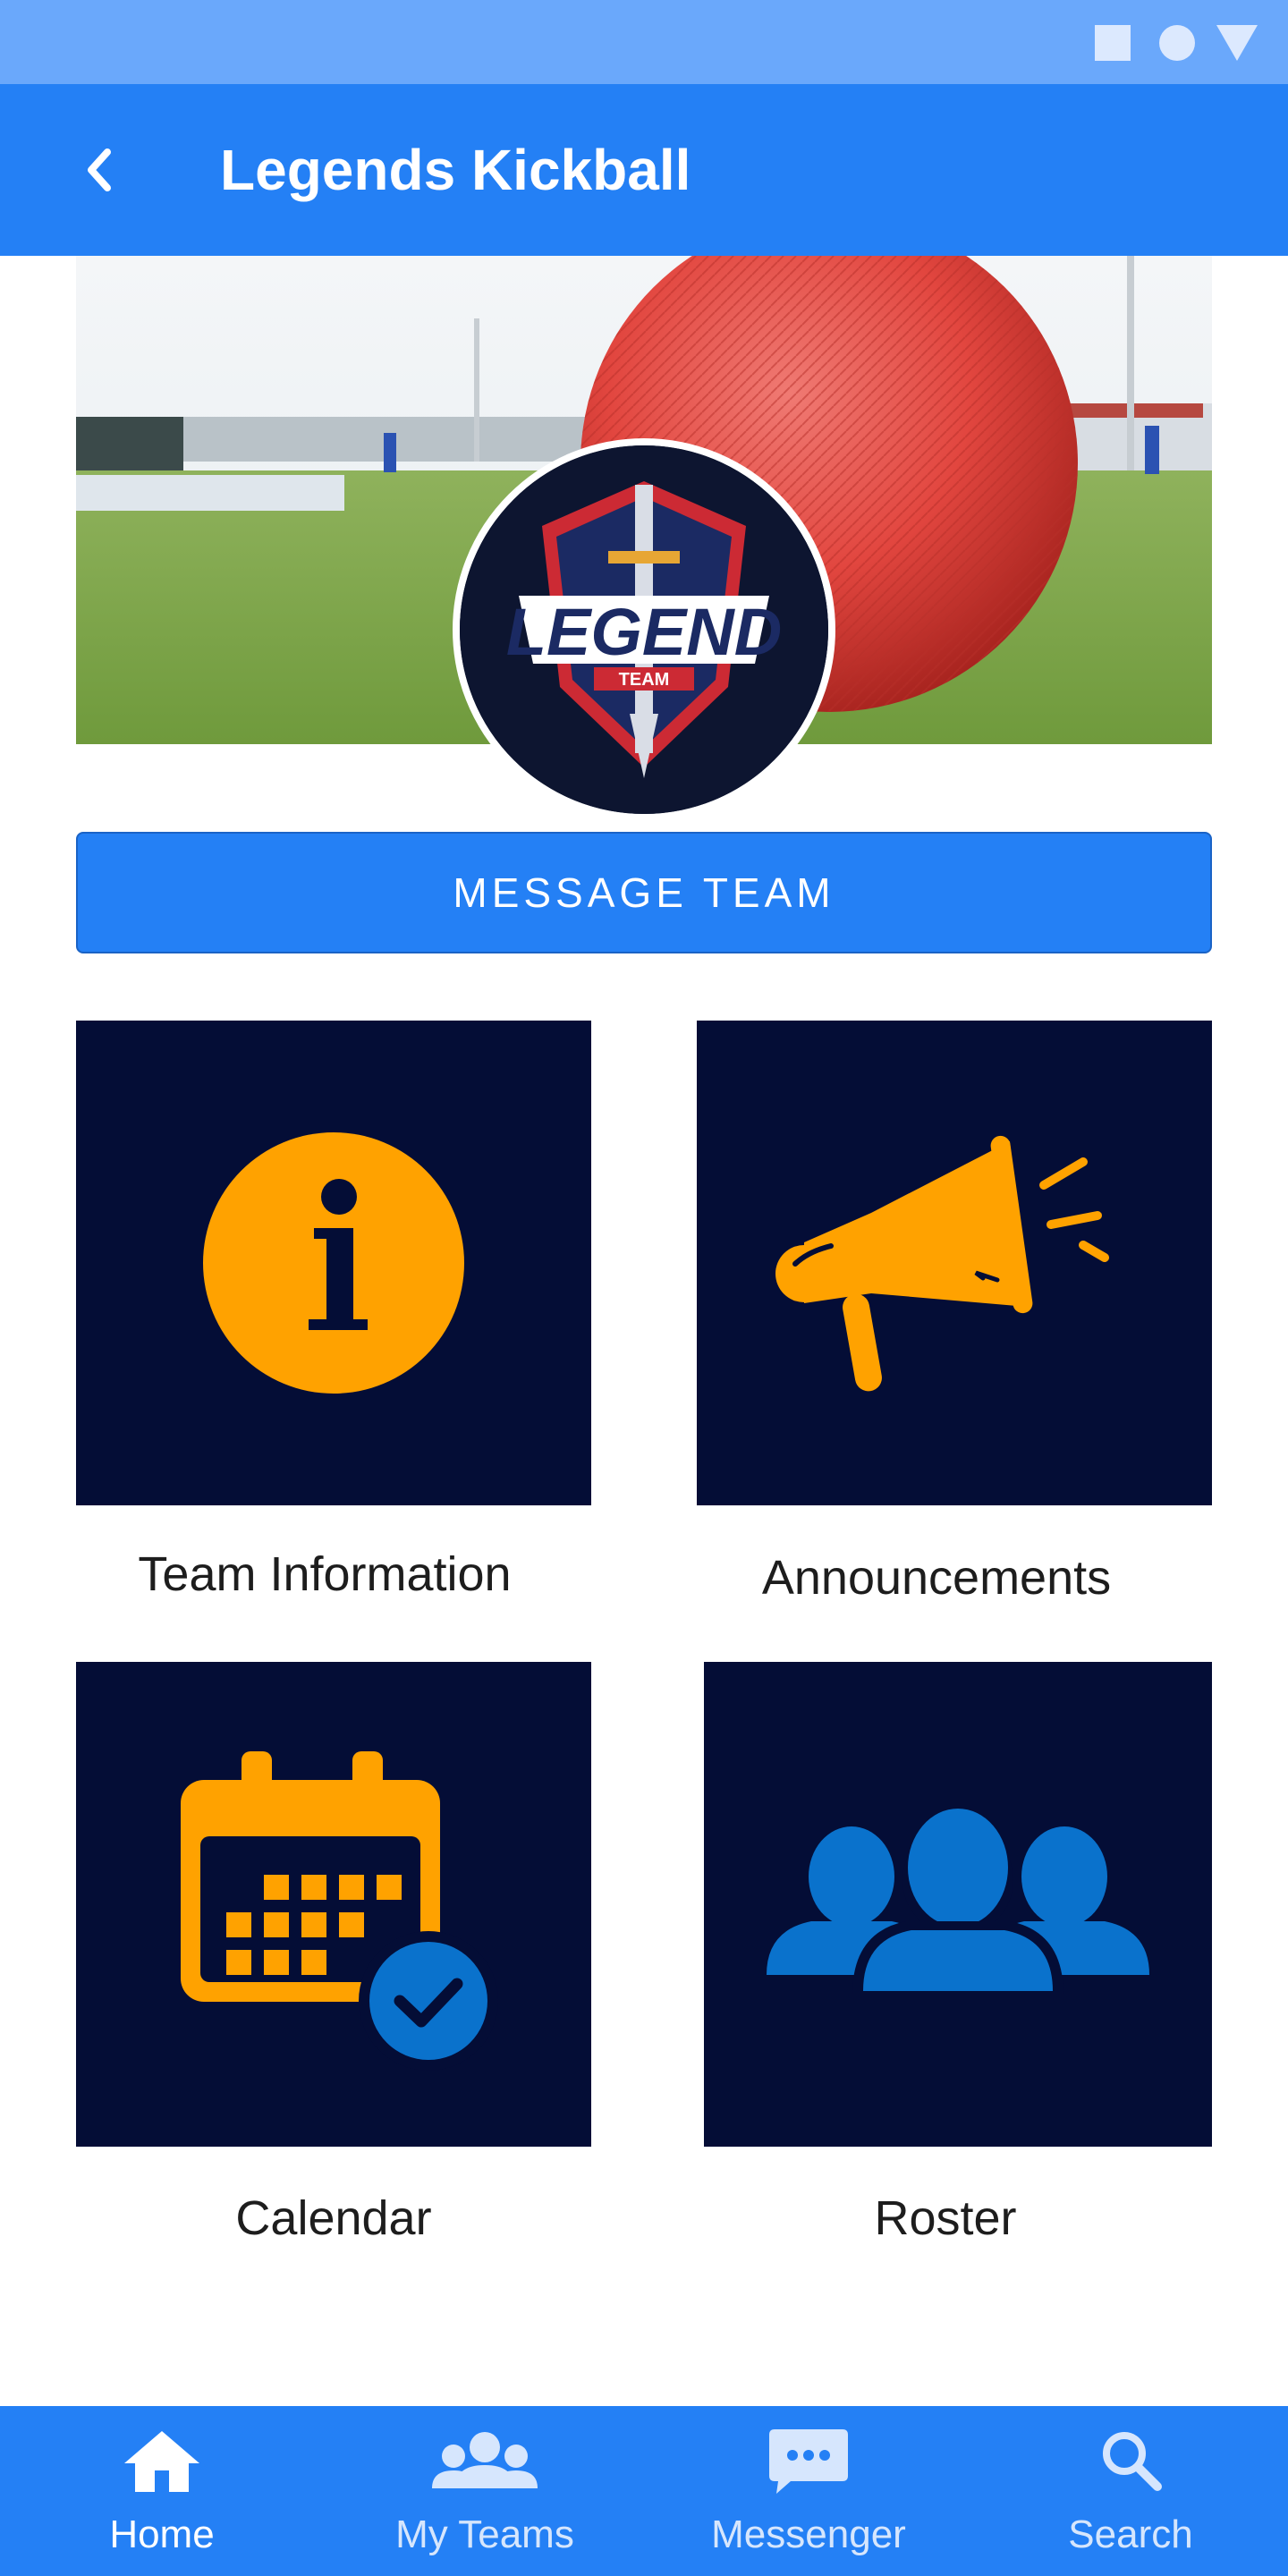 The width and height of the screenshot is (1288, 2576). Describe the element at coordinates (936, 1578) in the screenshot. I see `announcements-label: Announcements` at that location.